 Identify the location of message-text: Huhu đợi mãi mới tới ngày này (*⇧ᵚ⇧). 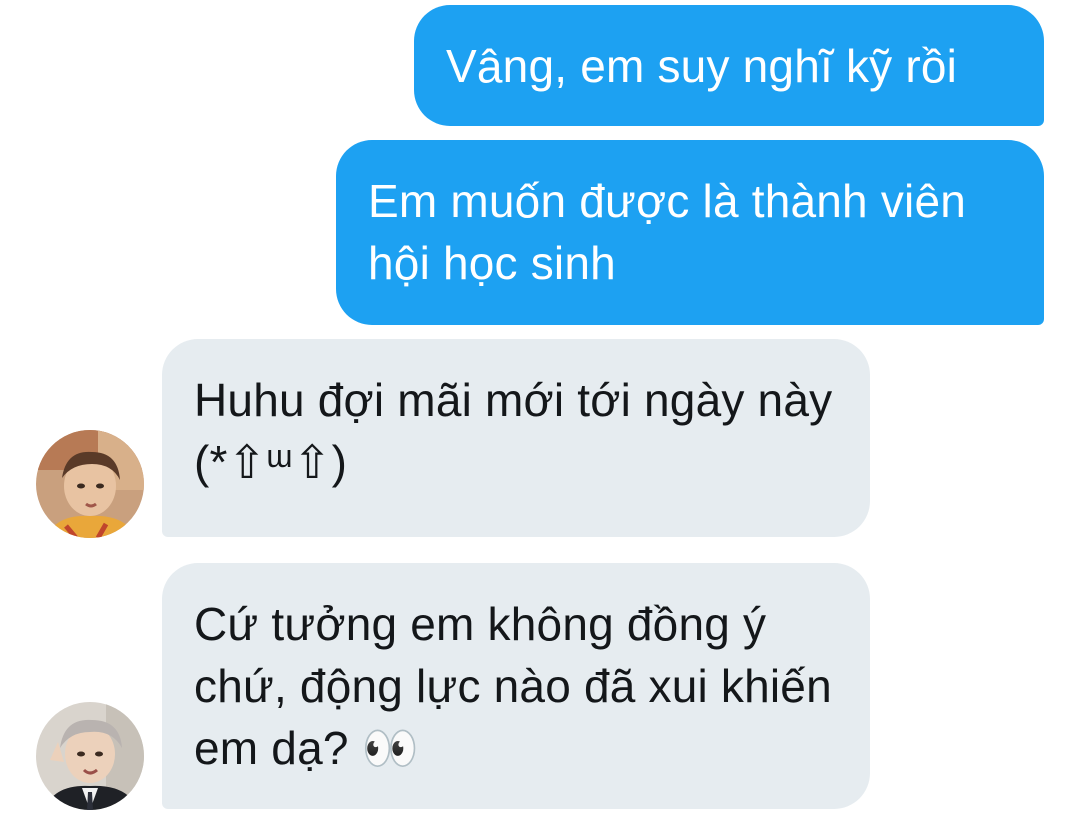
(513, 431).